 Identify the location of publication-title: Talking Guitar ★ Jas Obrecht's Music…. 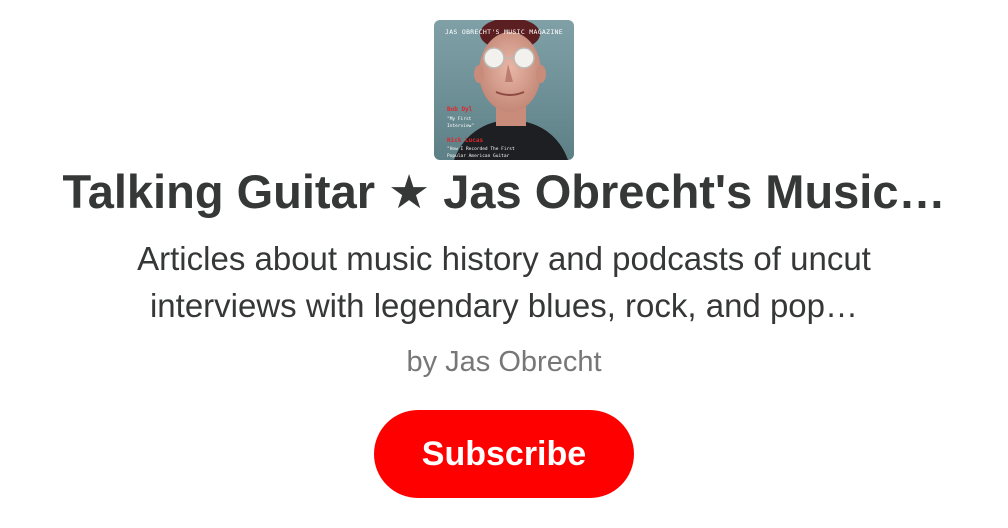
(504, 192).